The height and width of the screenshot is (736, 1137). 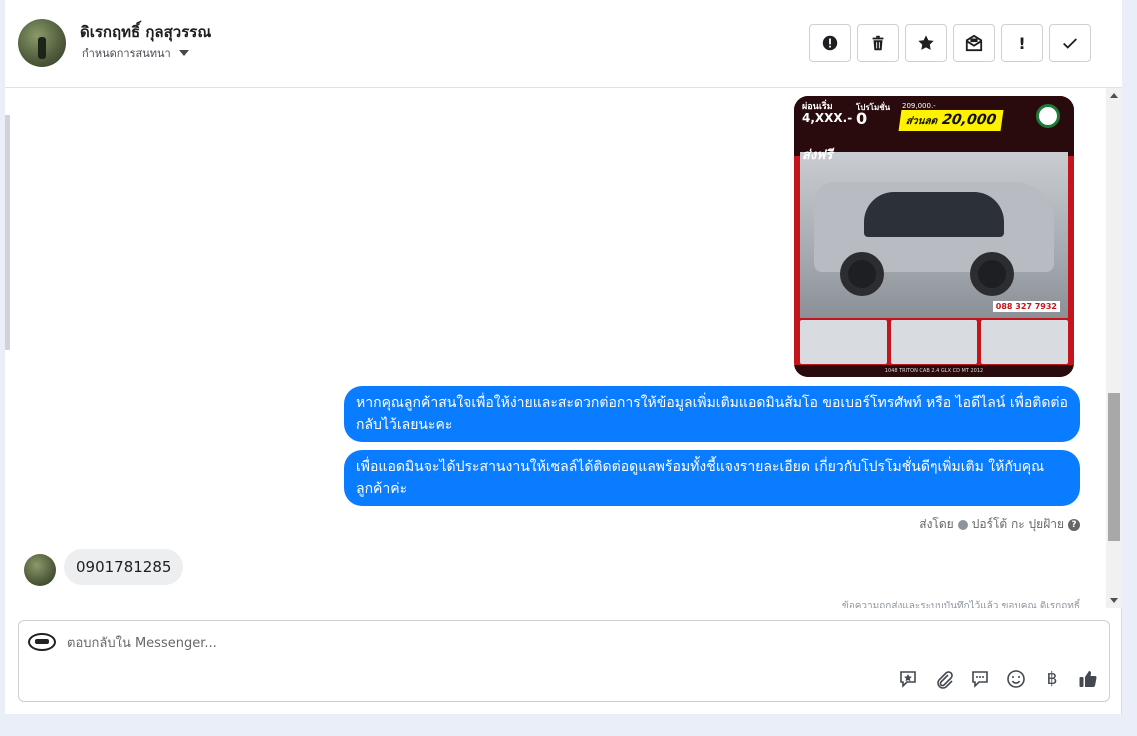 I want to click on baht-icon: ฿, so click(x=1052, y=679).